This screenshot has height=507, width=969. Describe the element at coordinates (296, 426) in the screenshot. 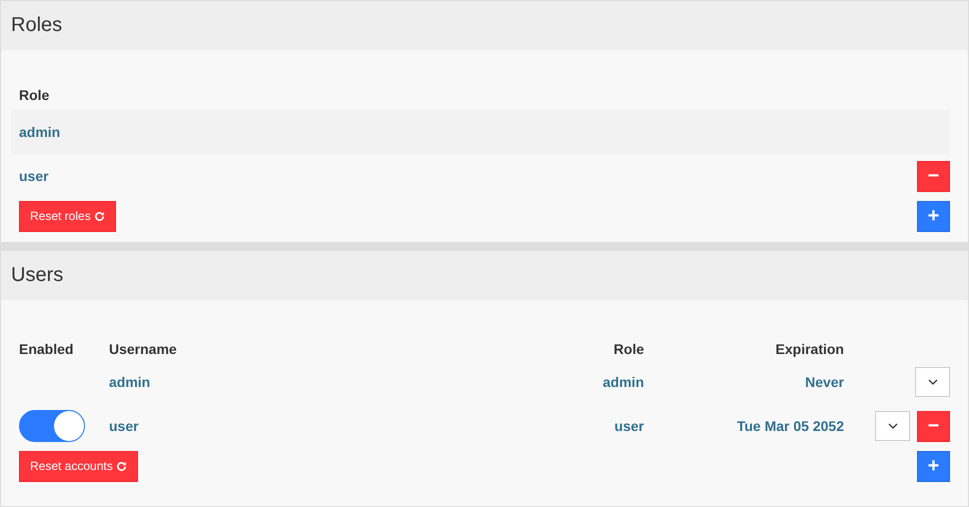

I see `username-link: user` at that location.